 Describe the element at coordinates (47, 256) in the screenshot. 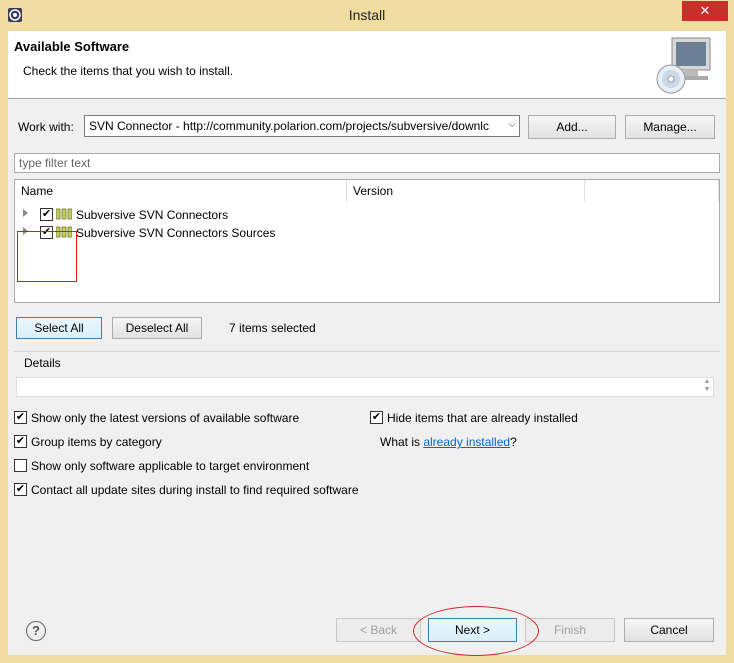

I see `annotation-highlight-box` at that location.